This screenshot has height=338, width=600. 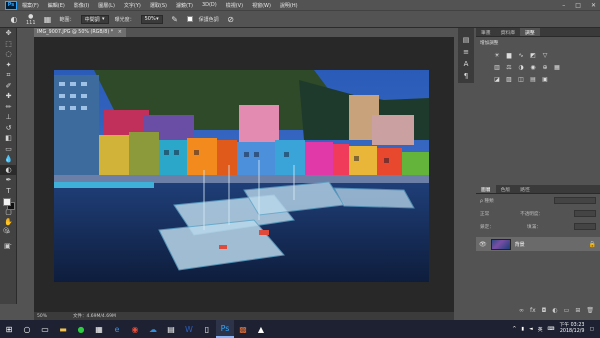 I want to click on kind-filter-select, so click(x=575, y=200).